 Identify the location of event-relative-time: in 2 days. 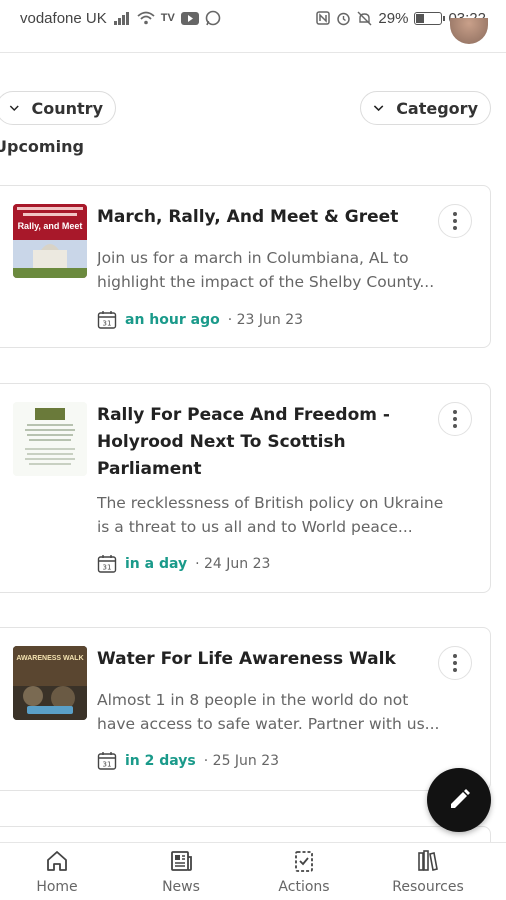
(160, 761).